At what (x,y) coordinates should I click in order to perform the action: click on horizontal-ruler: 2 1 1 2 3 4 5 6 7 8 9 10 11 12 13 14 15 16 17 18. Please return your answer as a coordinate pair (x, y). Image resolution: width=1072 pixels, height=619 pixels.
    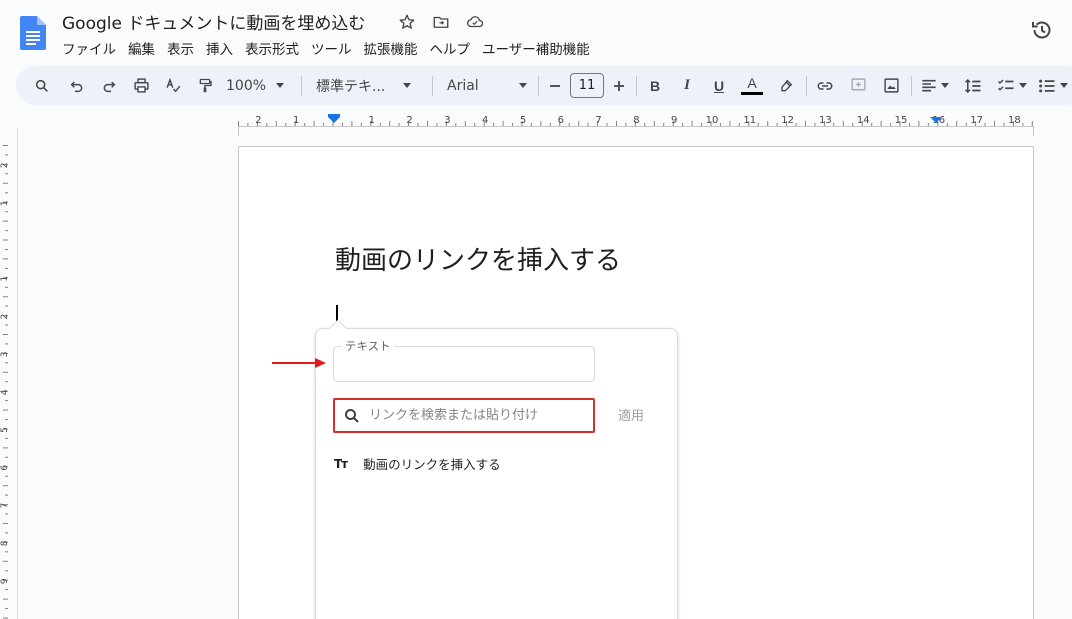
    Looking at the image, I should click on (636, 124).